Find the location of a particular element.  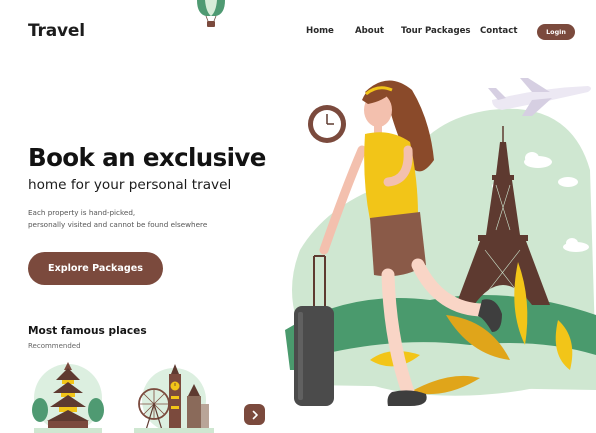

hero-subtitle: home for your personal travel is located at coordinates (130, 185).